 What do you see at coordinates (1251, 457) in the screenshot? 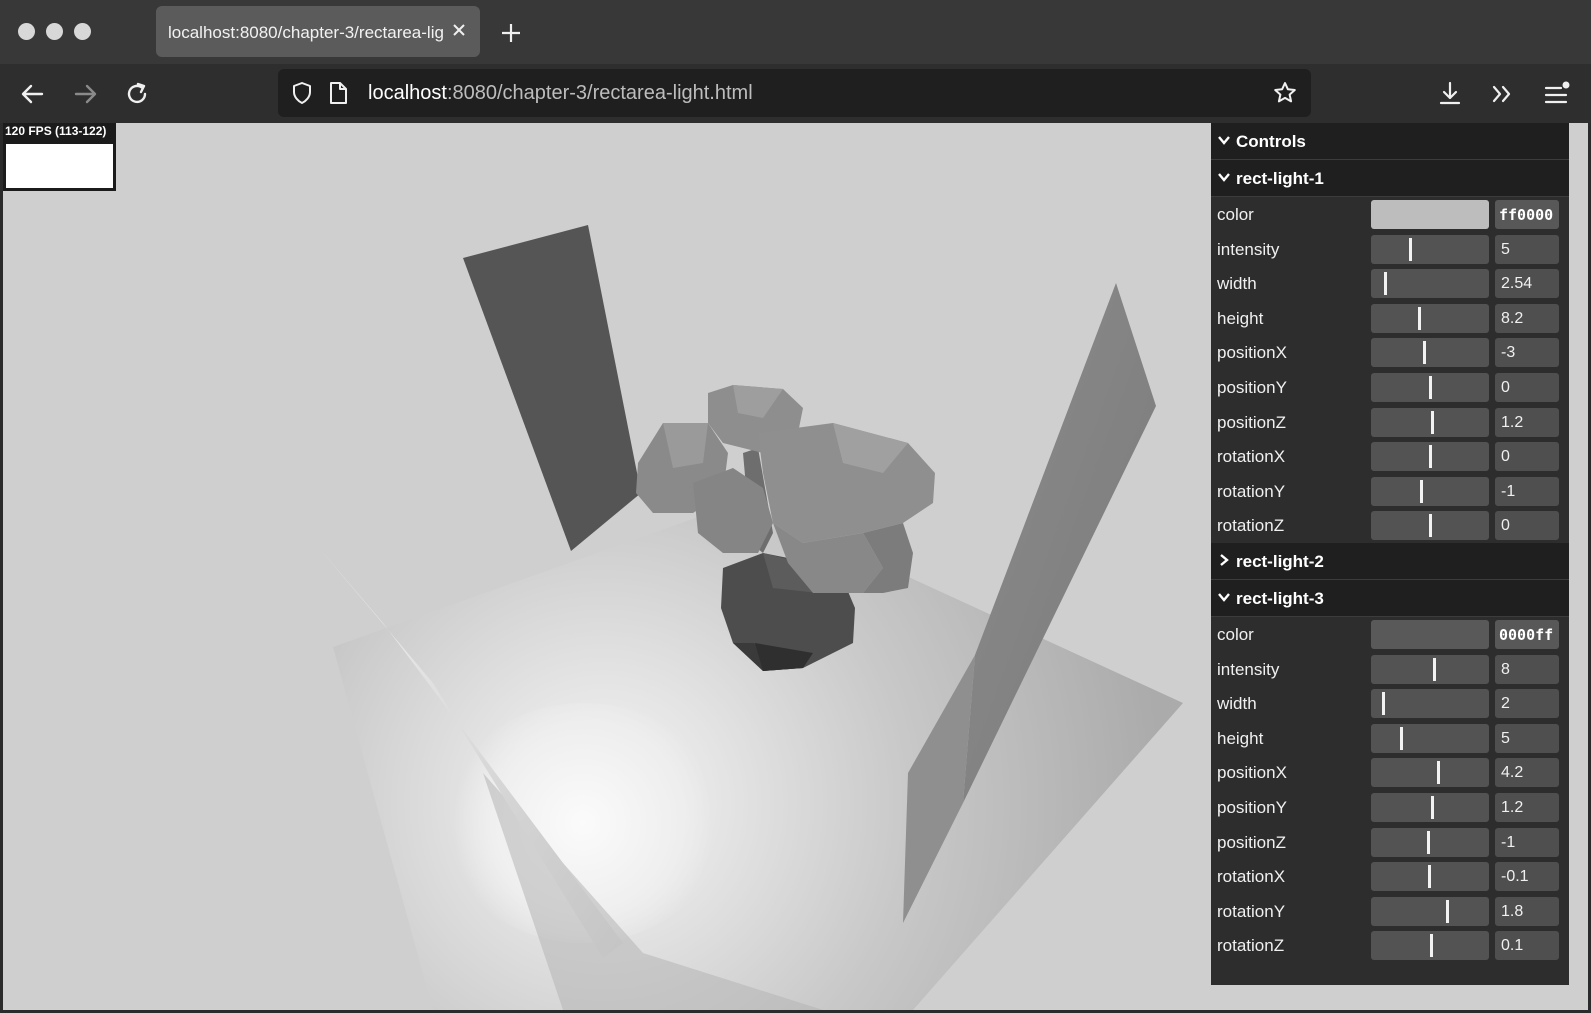
I see `param-label: rotationX` at bounding box center [1251, 457].